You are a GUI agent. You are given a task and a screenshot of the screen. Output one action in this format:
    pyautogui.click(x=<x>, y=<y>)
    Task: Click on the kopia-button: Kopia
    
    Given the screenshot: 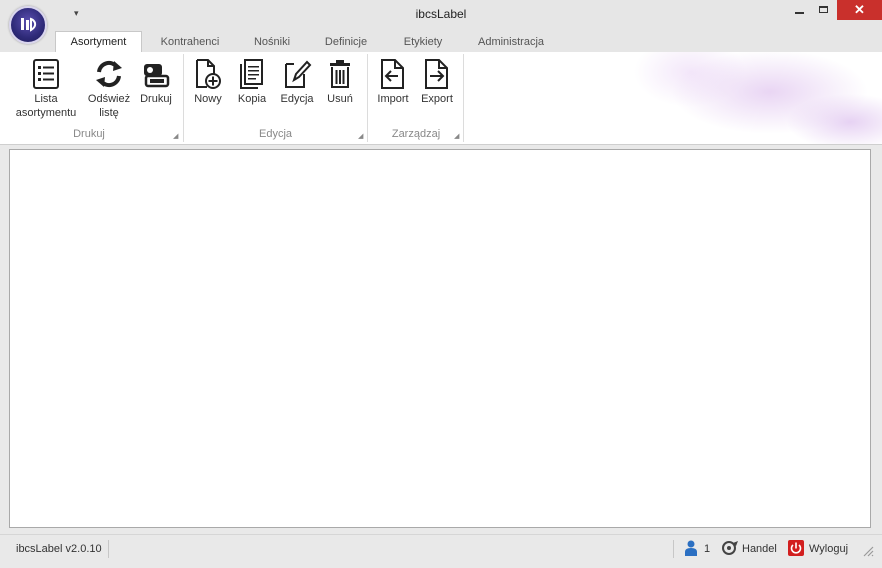 What is the action you would take?
    pyautogui.click(x=252, y=82)
    